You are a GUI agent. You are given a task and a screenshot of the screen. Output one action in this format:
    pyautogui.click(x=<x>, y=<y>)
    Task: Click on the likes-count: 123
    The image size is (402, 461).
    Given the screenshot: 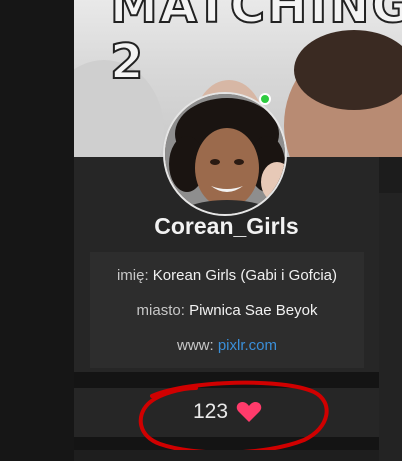 What is the action you would take?
    pyautogui.click(x=211, y=411)
    